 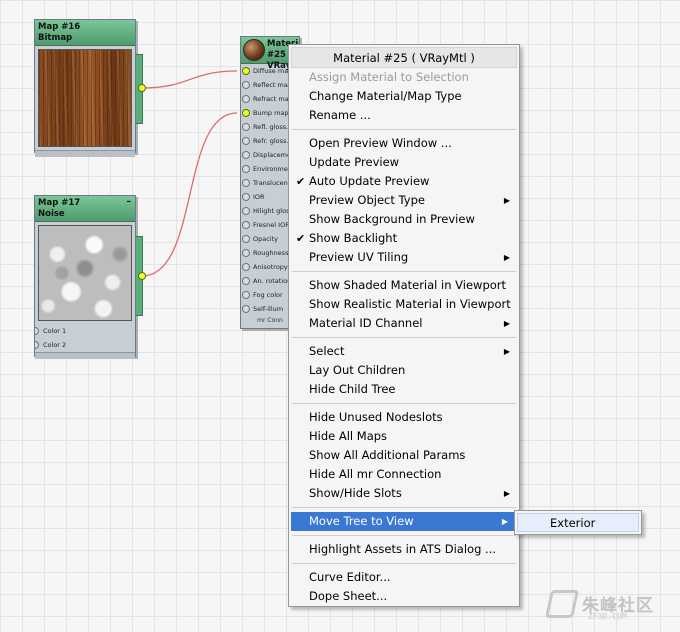 I want to click on menu-item-preview-object-type: Preview Object Type ▶, so click(x=404, y=200).